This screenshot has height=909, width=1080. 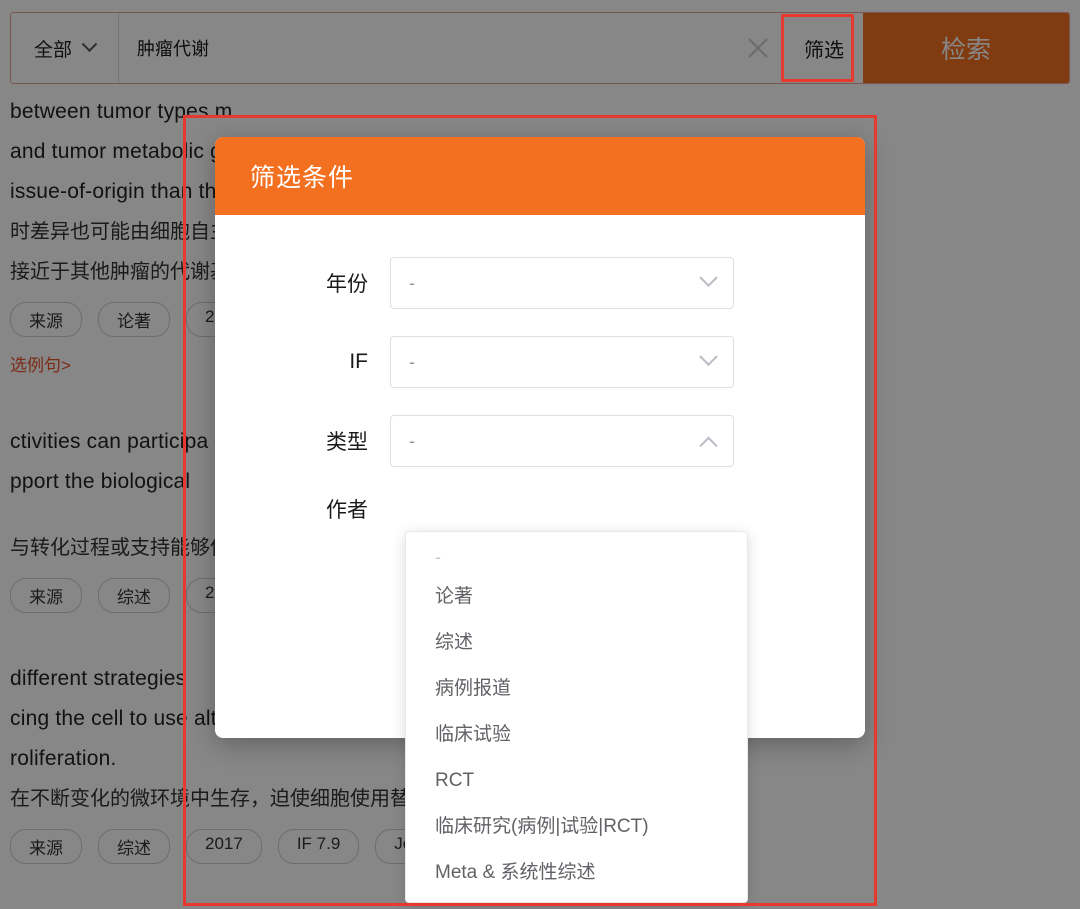 I want to click on dropdown-option: 临床试验, so click(x=576, y=735).